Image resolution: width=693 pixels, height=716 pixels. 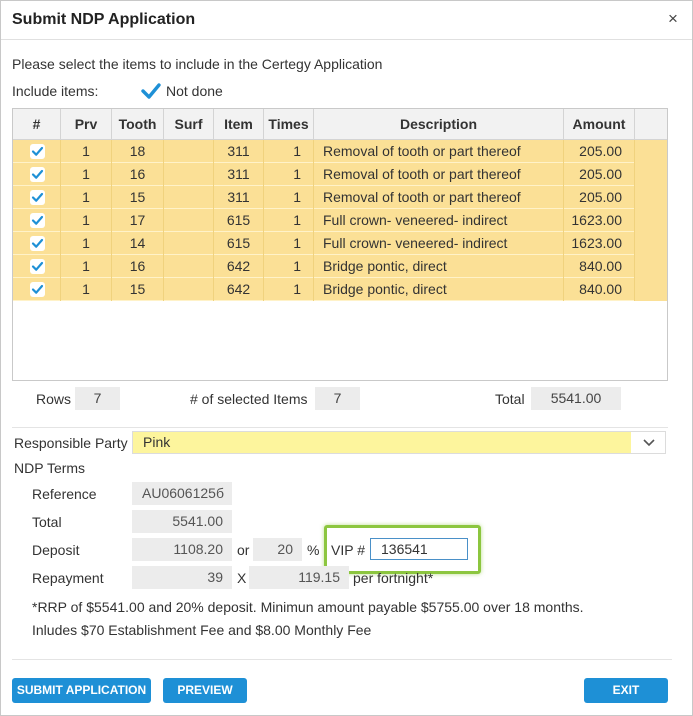 I want to click on times-x-label: X, so click(x=242, y=578).